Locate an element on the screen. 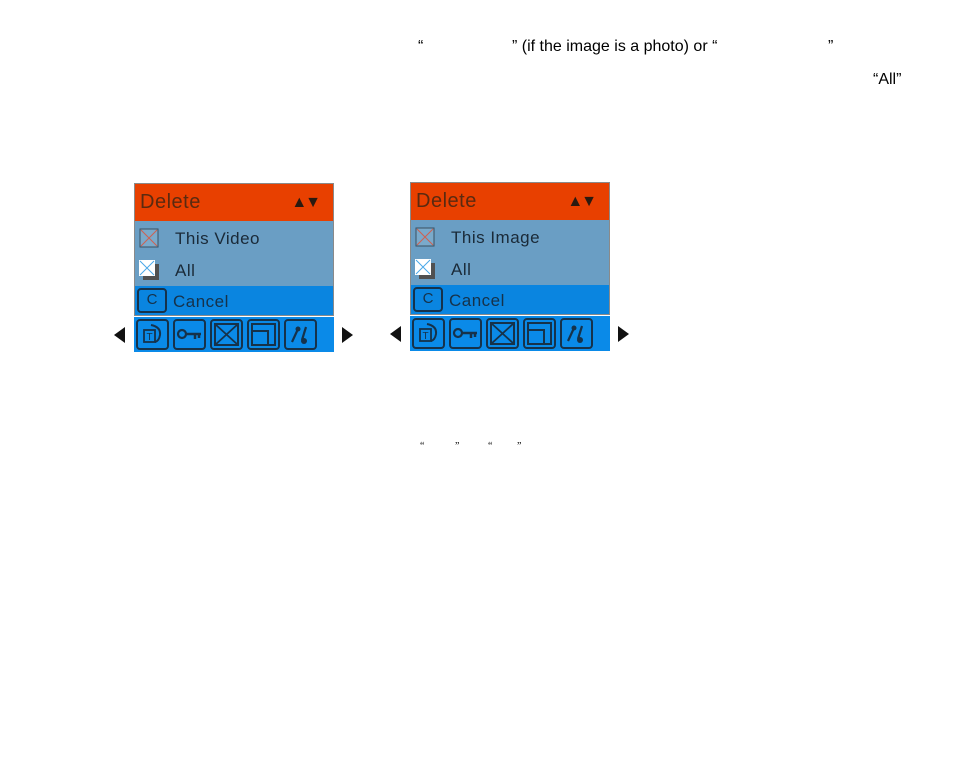 The image size is (954, 764). open-quote: “ is located at coordinates (421, 46).